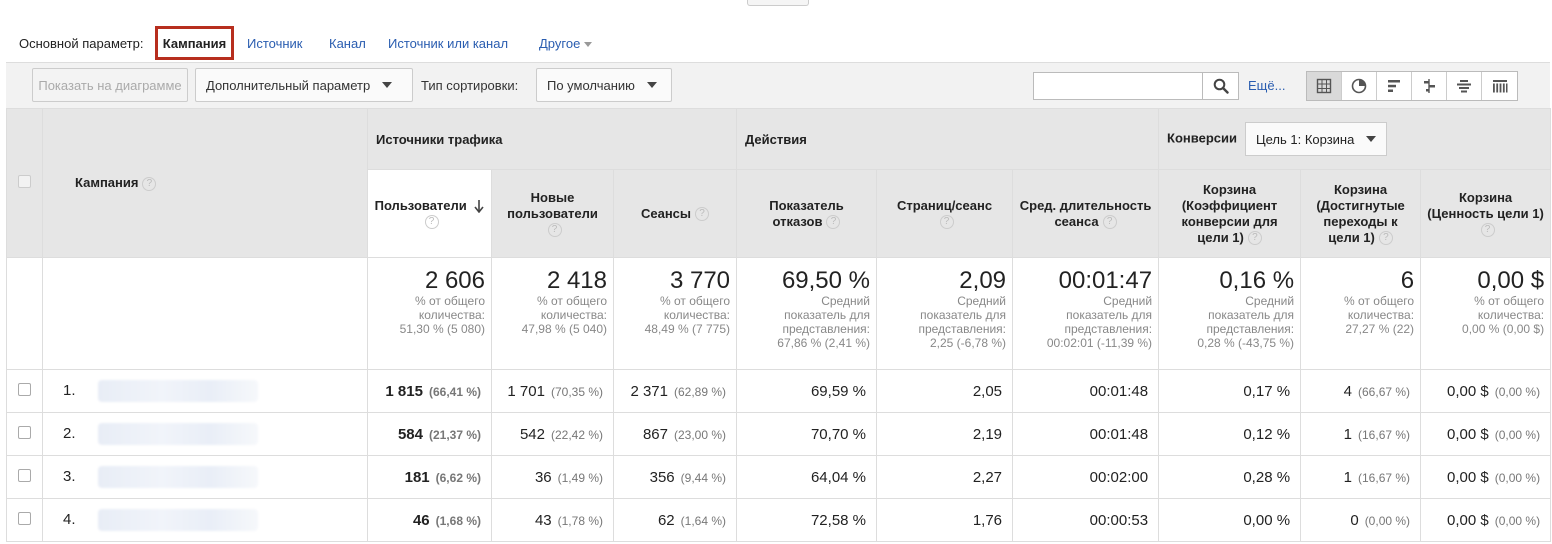 This screenshot has height=544, width=1552. What do you see at coordinates (1099, 343) in the screenshot?
I see `total-subtext: 00:02:01 (-11,39 %)` at bounding box center [1099, 343].